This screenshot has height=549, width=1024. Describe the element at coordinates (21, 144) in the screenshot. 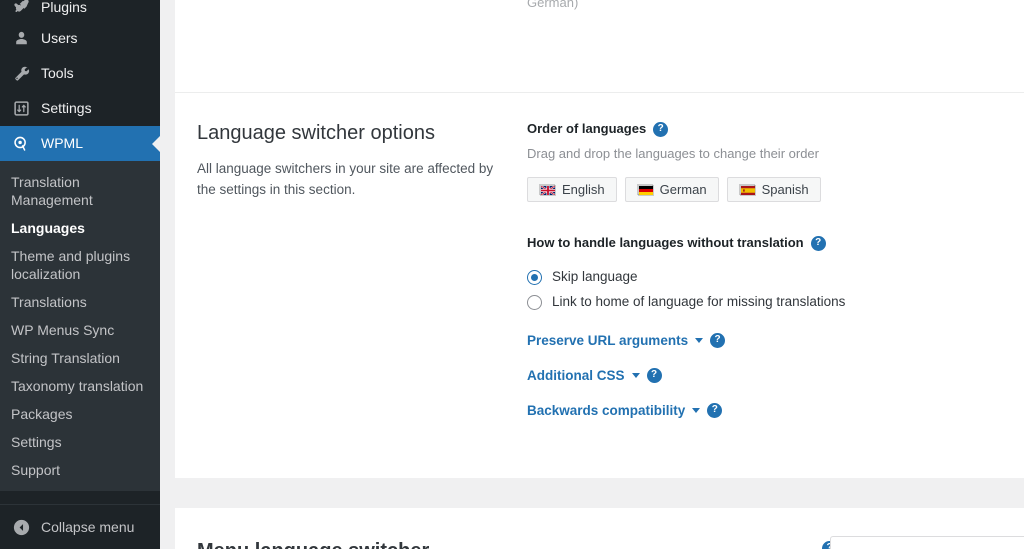

I see `wpml-icon` at that location.